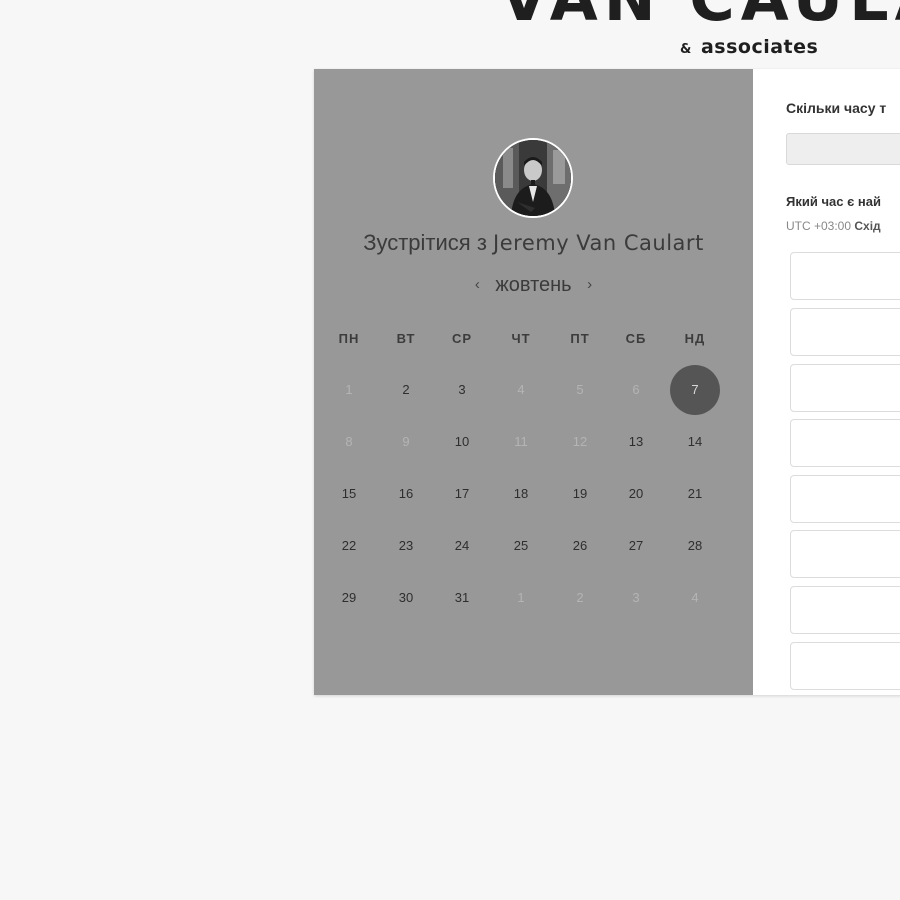 The width and height of the screenshot is (900, 900). What do you see at coordinates (695, 546) in the screenshot?
I see `calendar-day: 28` at bounding box center [695, 546].